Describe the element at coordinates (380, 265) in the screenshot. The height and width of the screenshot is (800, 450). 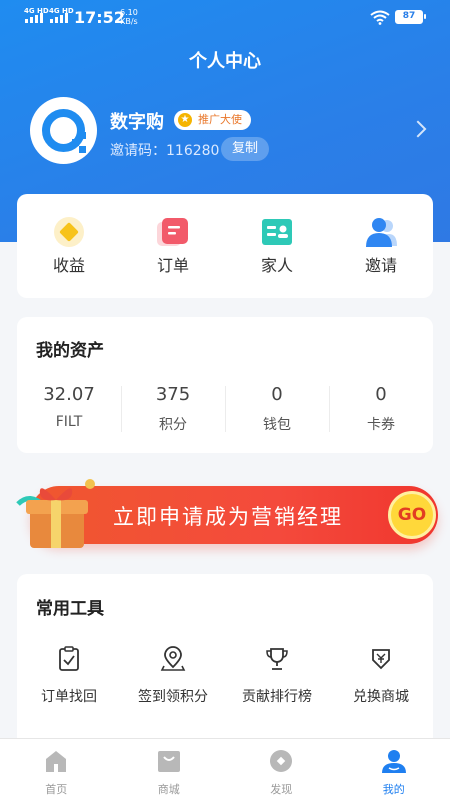
I see `quick-action-label: 邀请` at that location.